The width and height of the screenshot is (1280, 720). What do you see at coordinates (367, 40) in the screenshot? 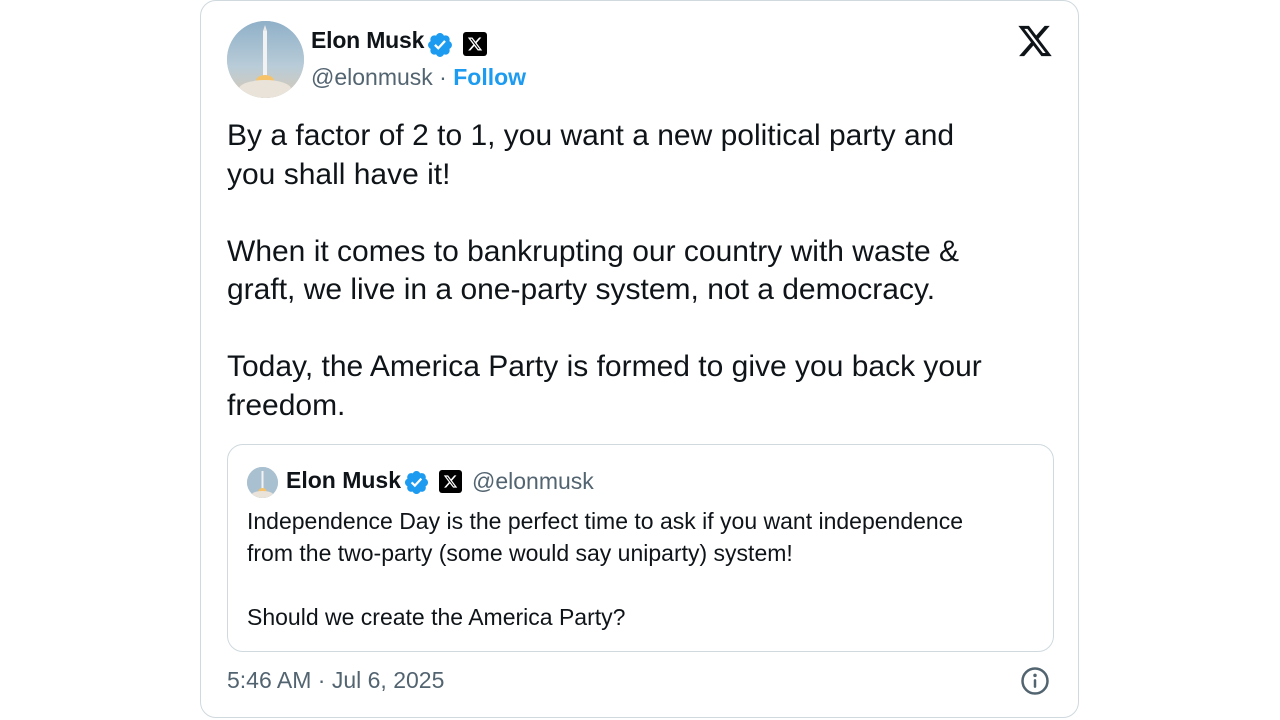
I see `author-name: Elon Musk` at bounding box center [367, 40].